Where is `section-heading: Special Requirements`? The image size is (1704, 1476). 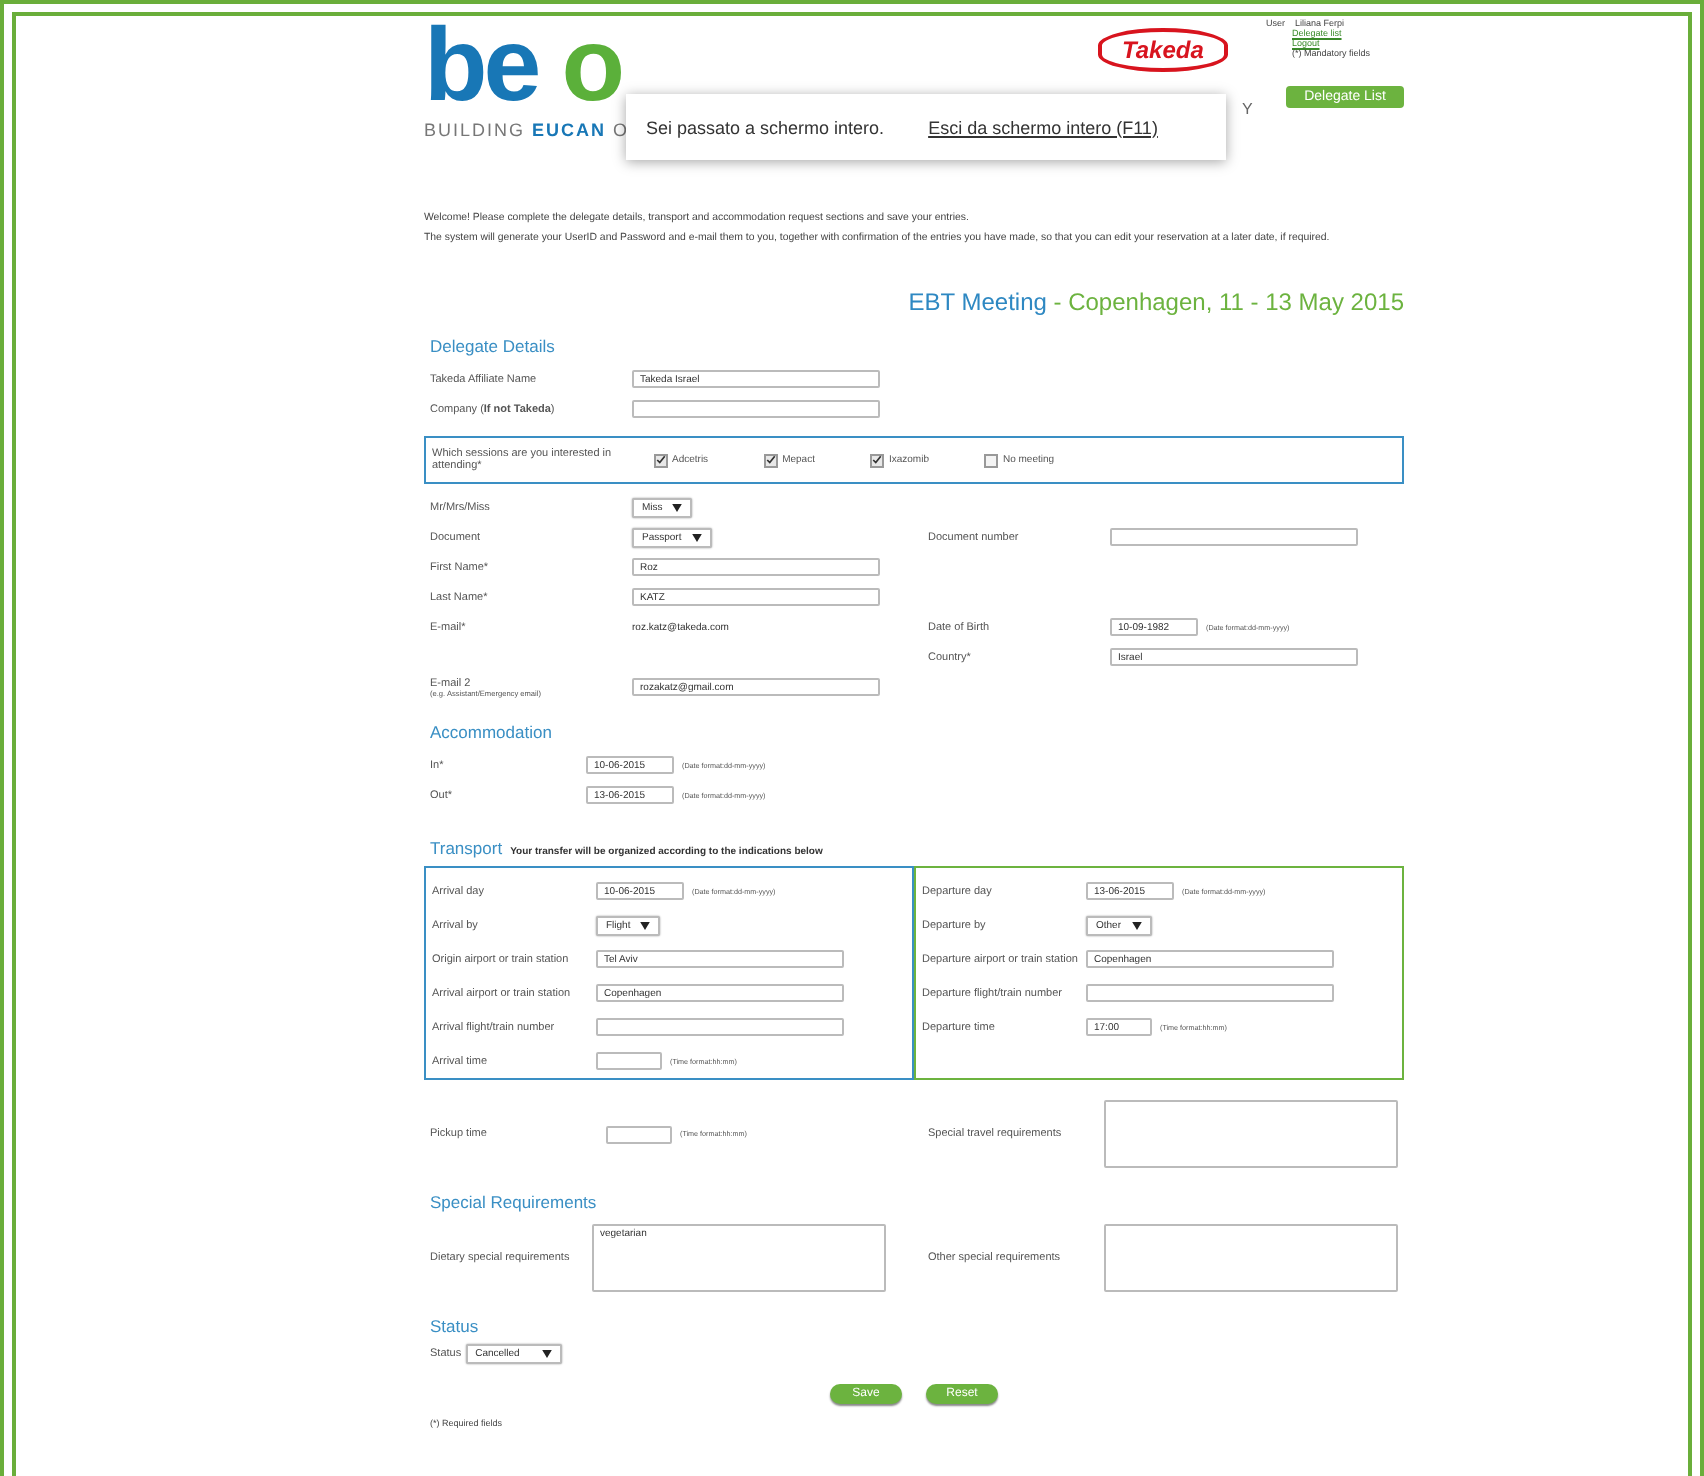 section-heading: Special Requirements is located at coordinates (514, 1202).